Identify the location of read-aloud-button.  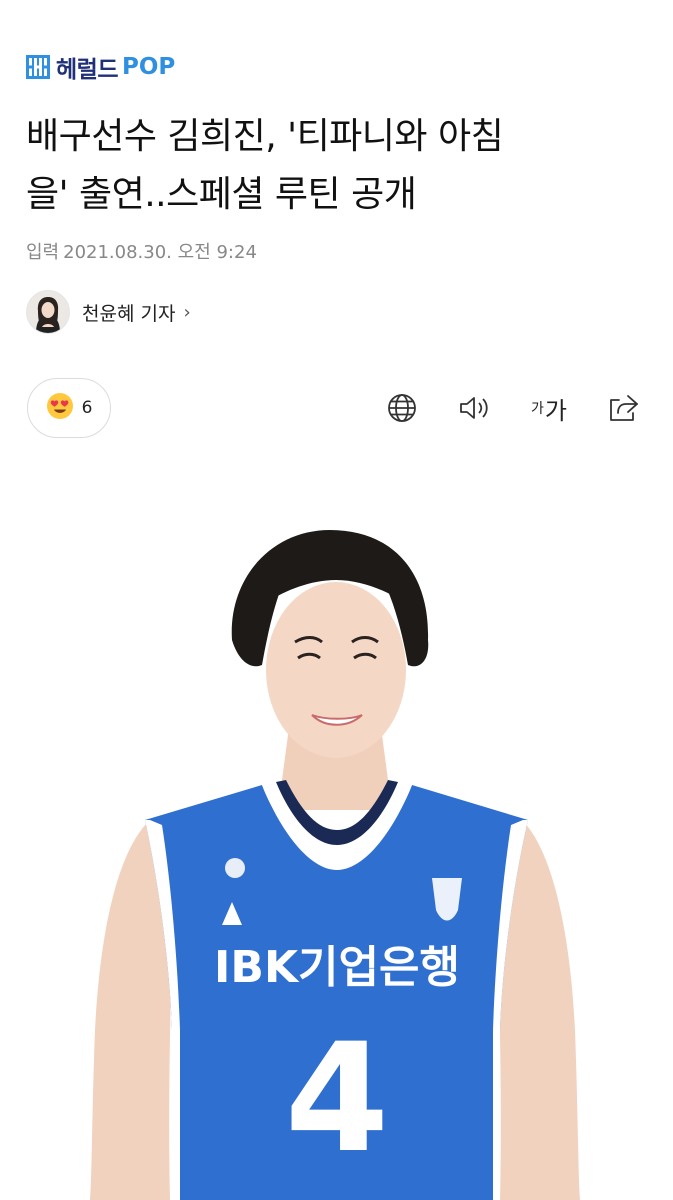
(476, 408).